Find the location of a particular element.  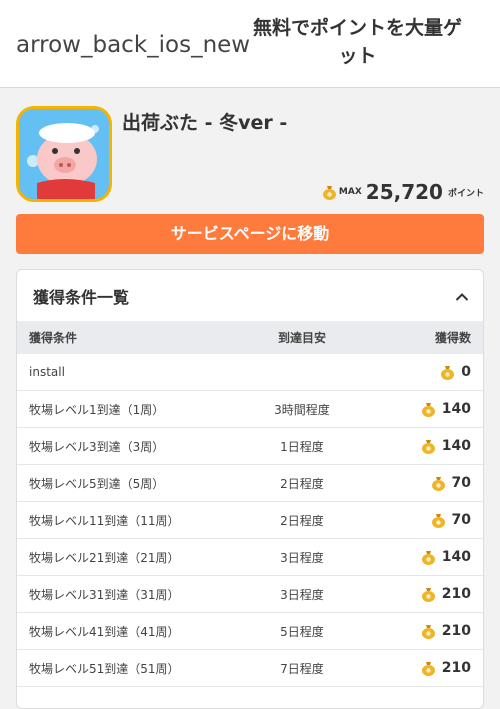

column-header-eta: 到達目安 is located at coordinates (301, 338).